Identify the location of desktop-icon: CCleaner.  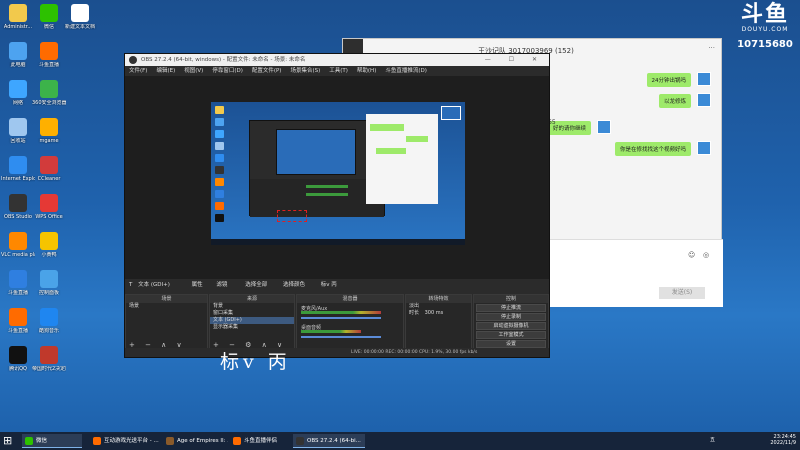
(49, 169).